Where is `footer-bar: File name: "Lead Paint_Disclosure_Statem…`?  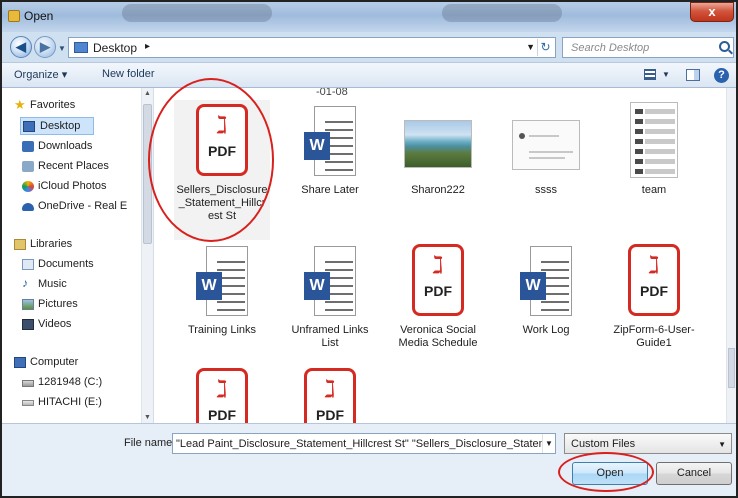 footer-bar: File name: "Lead Paint_Disclosure_Statem… is located at coordinates (369, 459).